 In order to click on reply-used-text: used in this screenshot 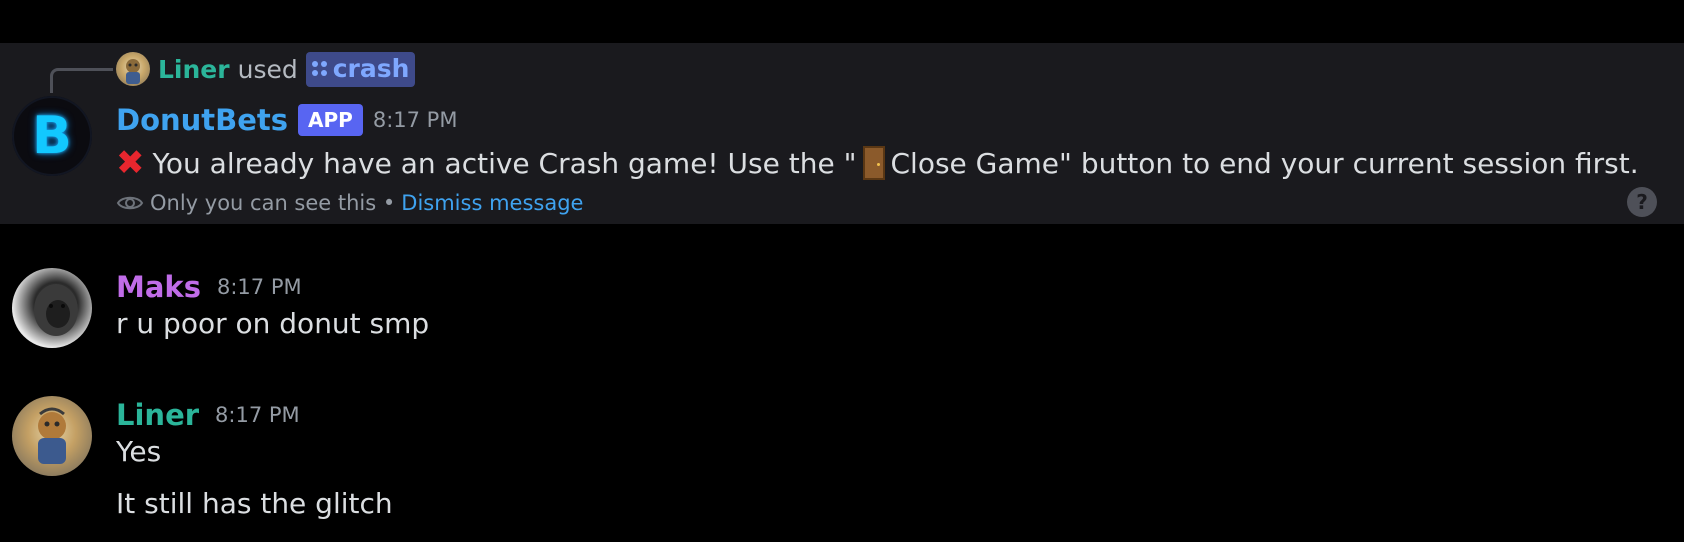, I will do `click(267, 69)`.